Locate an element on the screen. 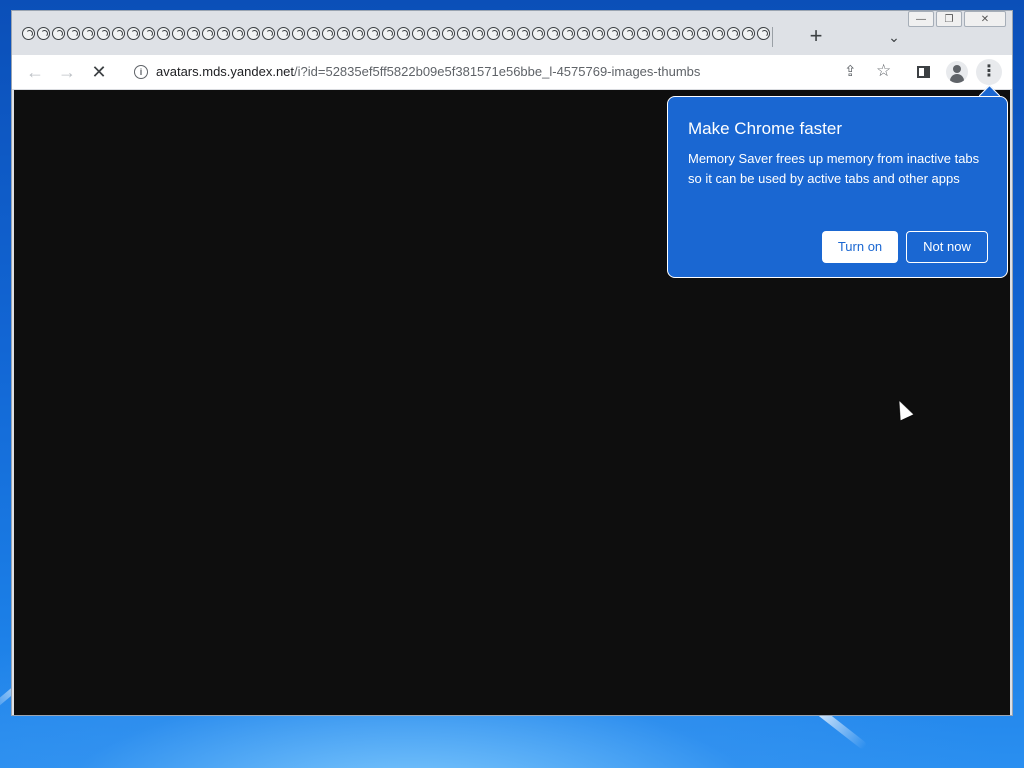  tab-search-button: ⌄ is located at coordinates (894, 37).